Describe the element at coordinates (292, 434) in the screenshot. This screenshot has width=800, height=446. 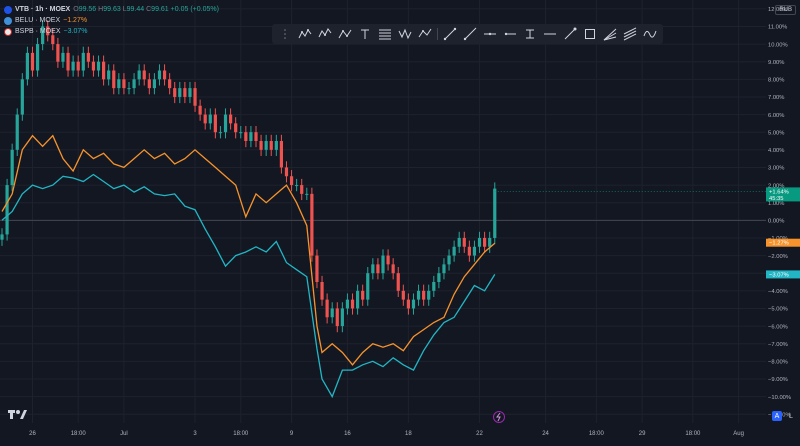
I see `time-tick-label: 9` at that location.